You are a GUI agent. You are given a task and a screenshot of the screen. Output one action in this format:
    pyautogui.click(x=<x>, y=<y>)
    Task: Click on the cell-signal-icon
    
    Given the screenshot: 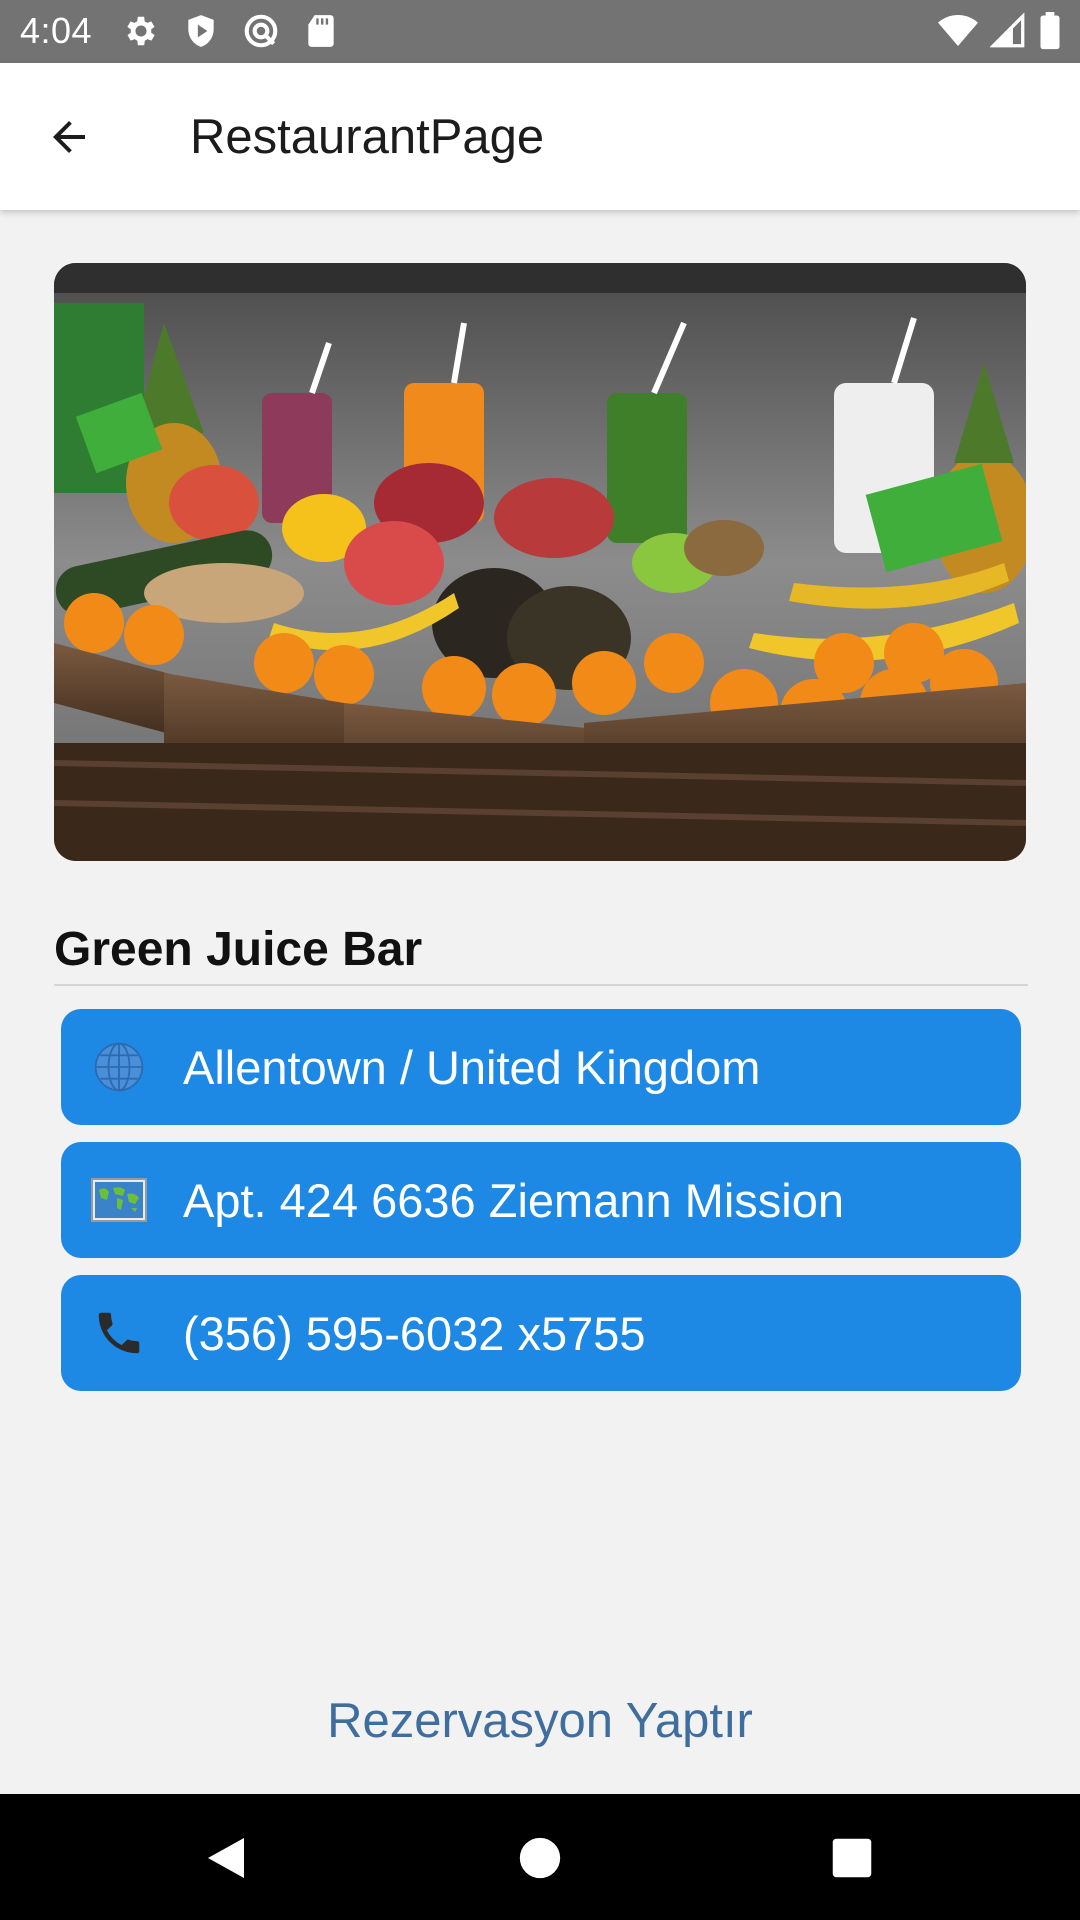 What is the action you would take?
    pyautogui.click(x=1007, y=33)
    